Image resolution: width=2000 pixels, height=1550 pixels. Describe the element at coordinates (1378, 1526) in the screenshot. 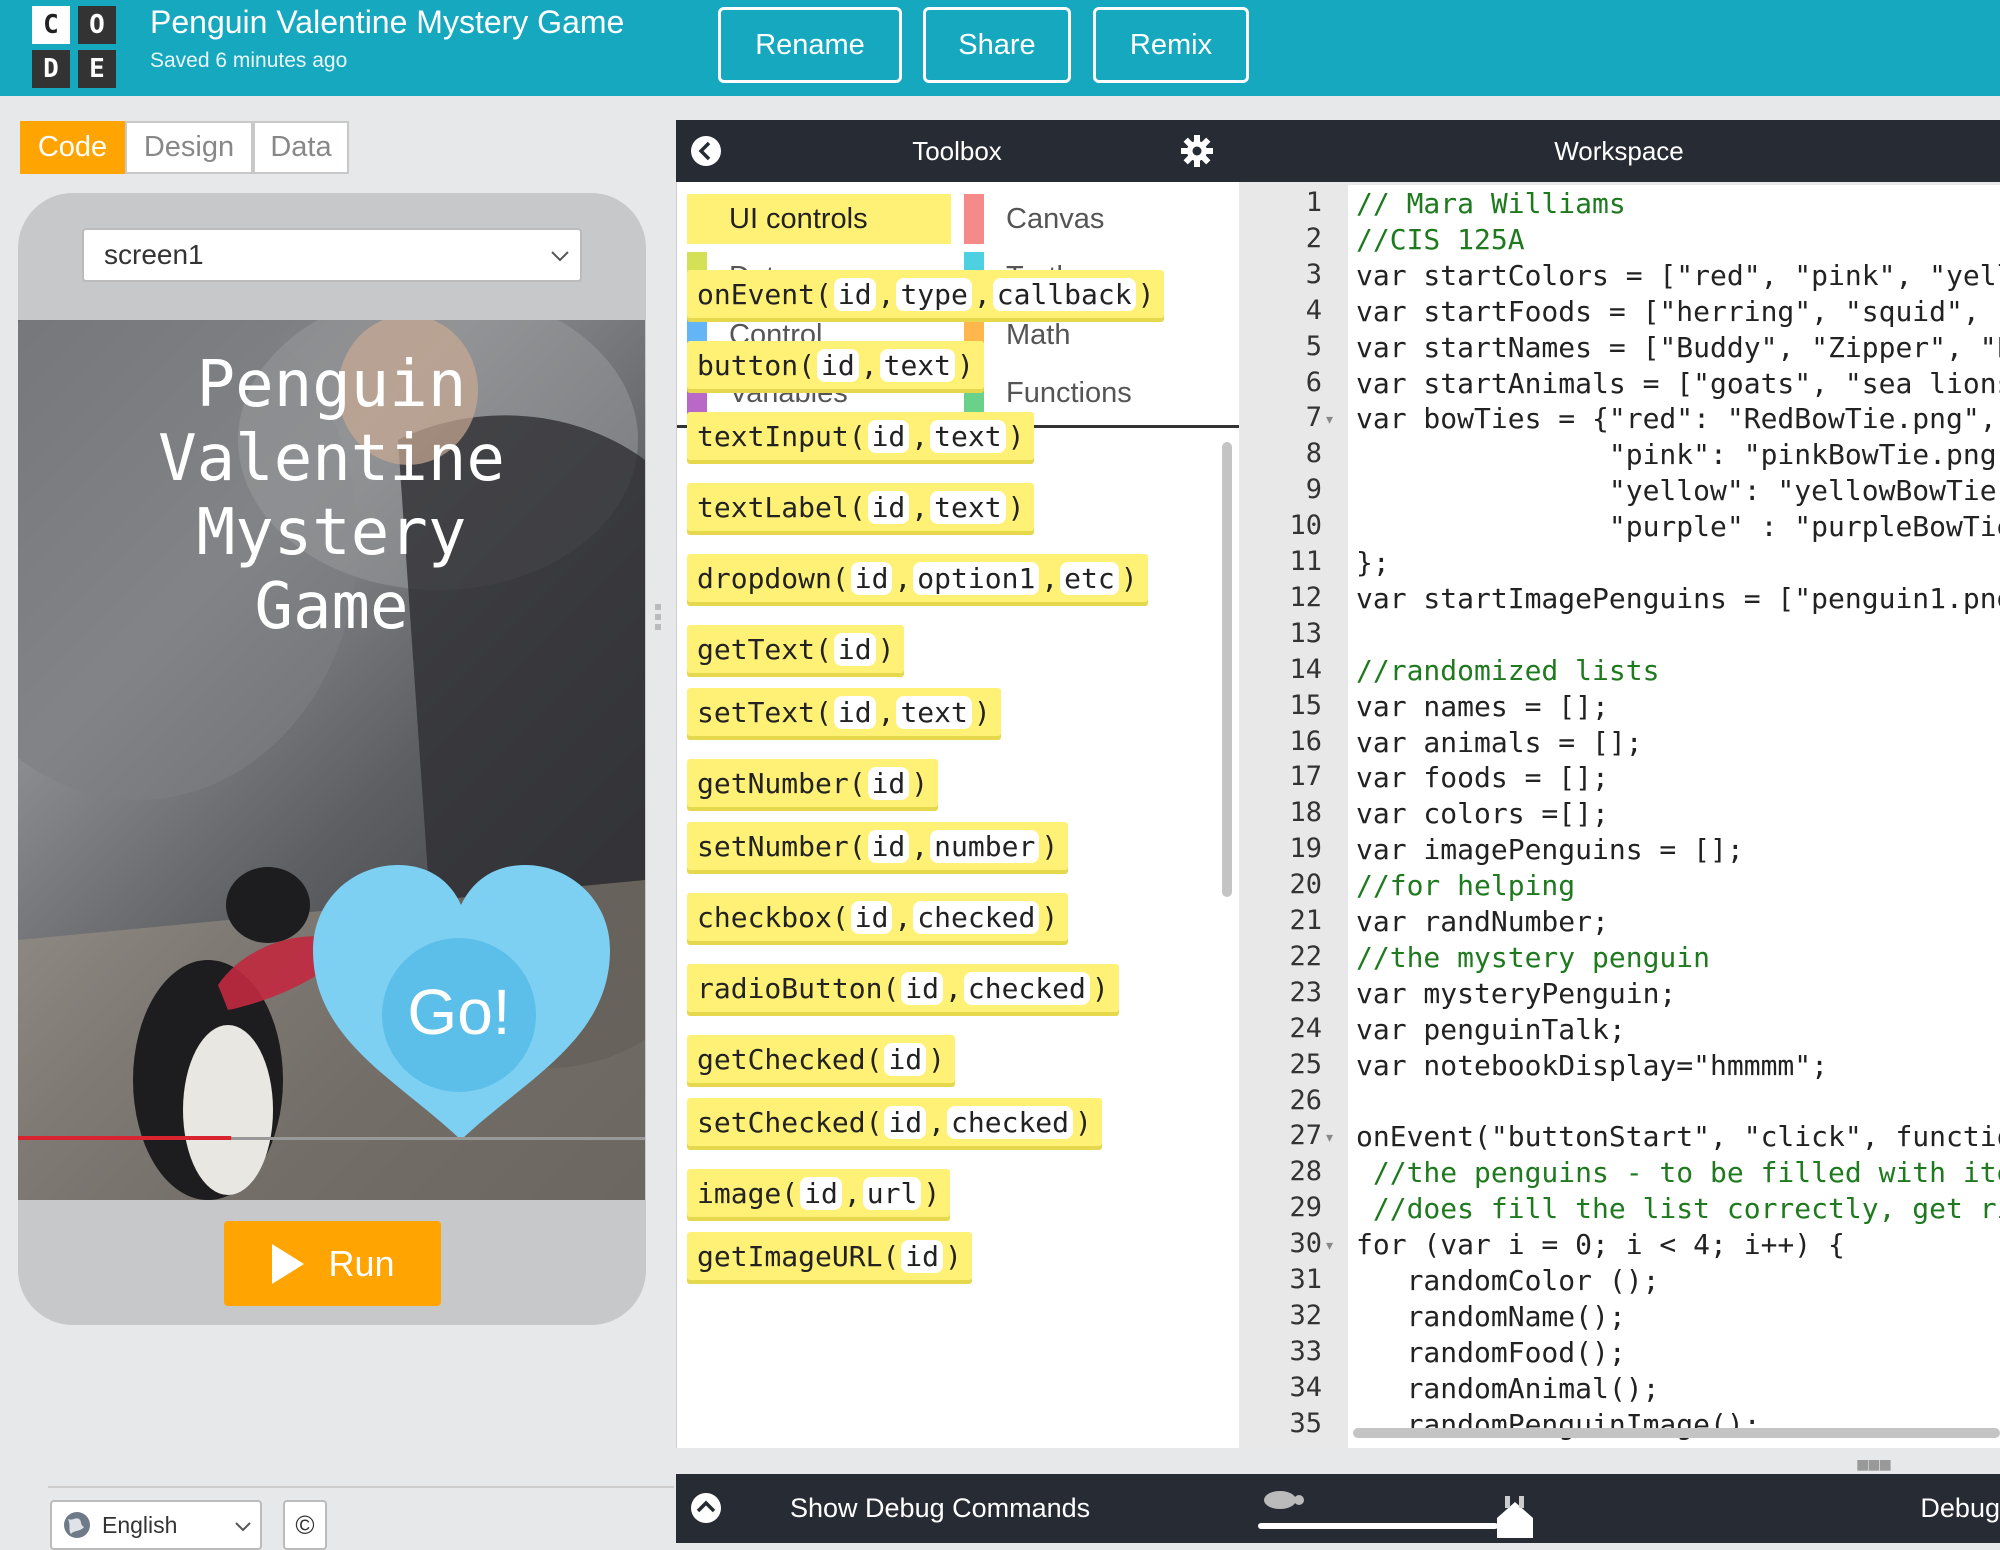

I see `speed-slider-track` at that location.